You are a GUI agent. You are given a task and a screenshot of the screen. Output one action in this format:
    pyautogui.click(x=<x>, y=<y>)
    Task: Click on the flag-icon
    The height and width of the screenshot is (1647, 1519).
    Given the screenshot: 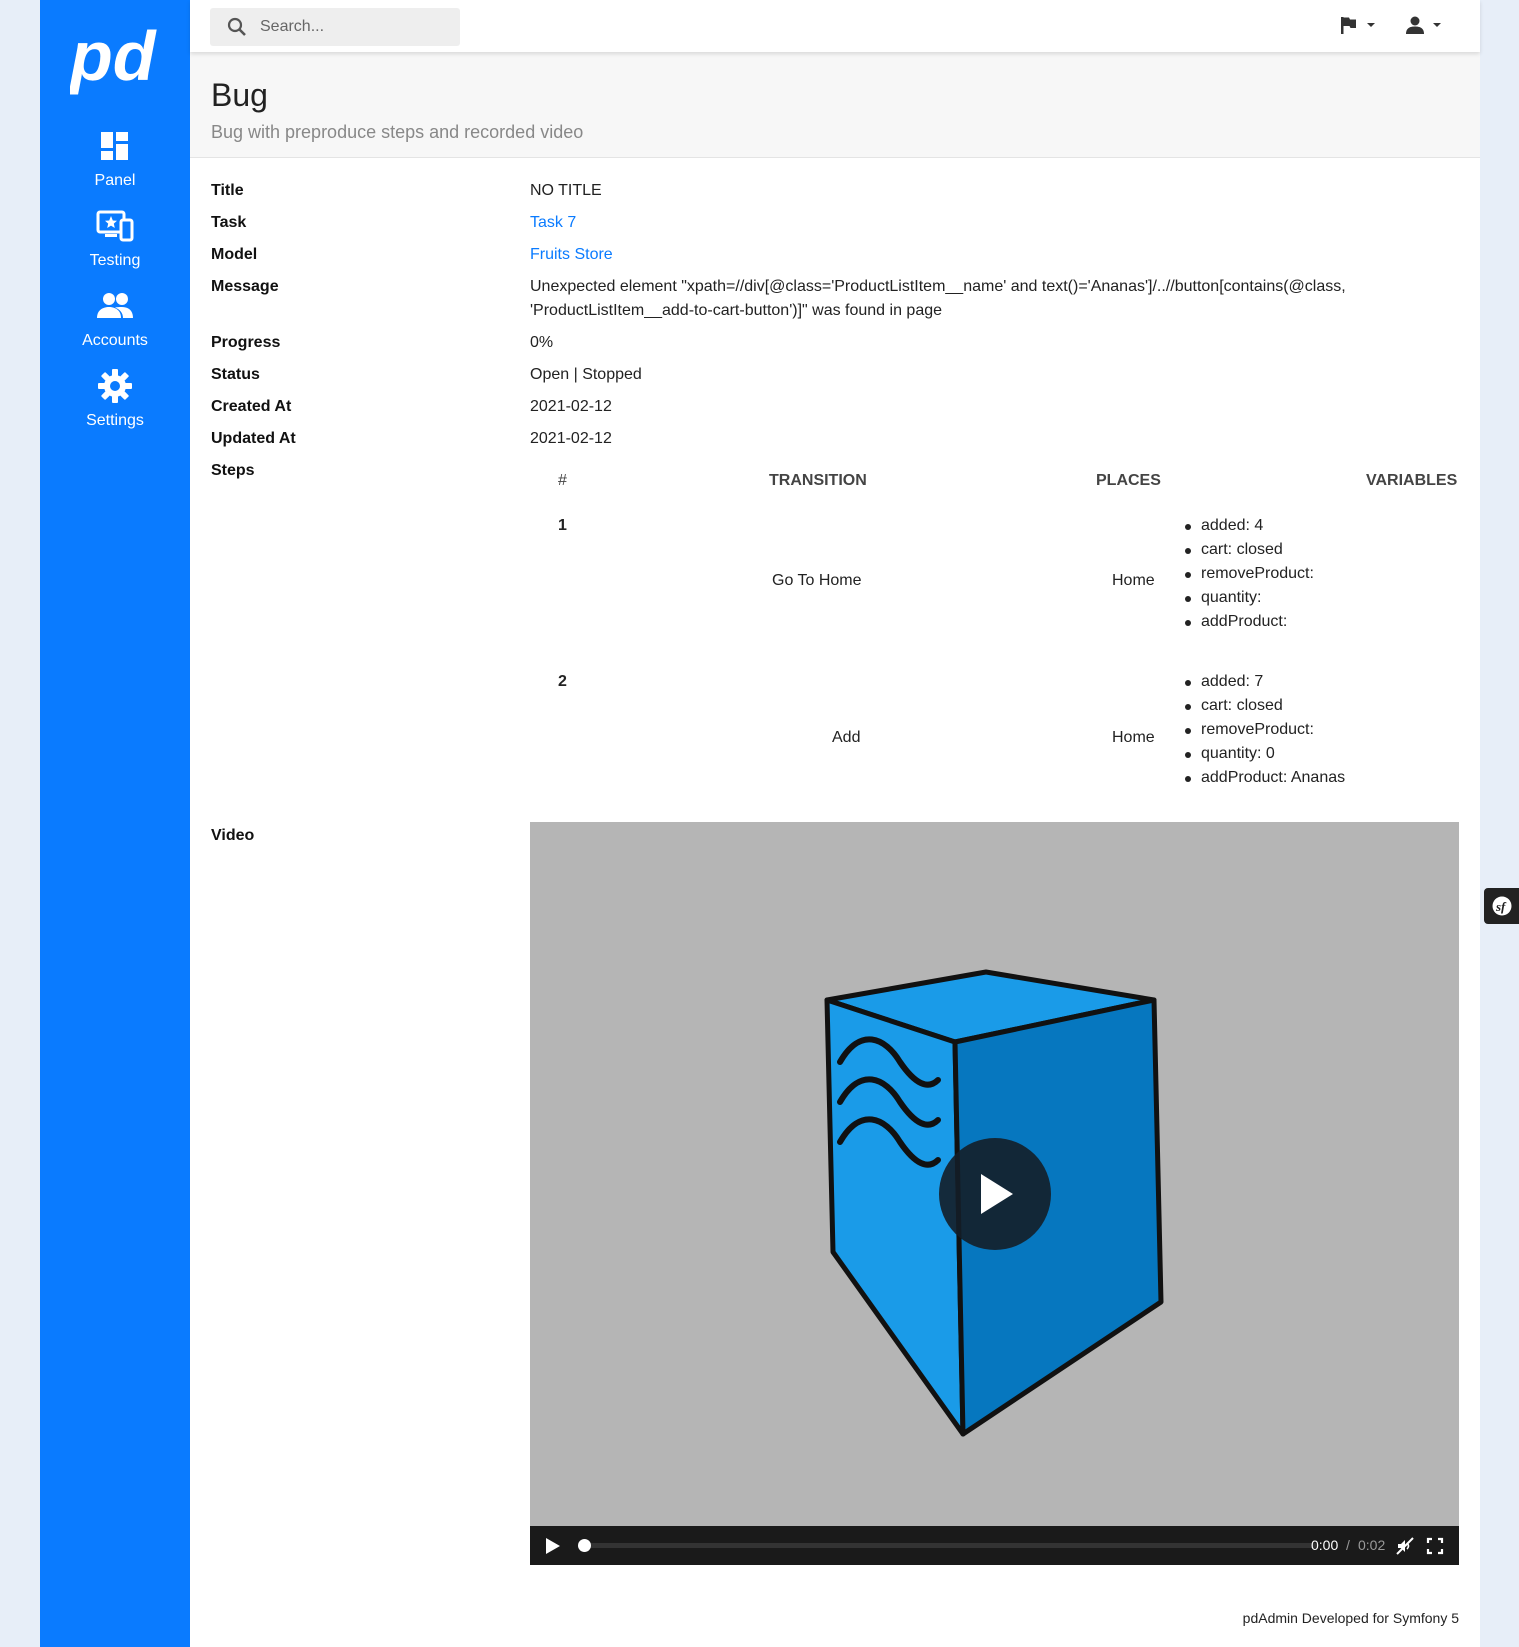 What is the action you would take?
    pyautogui.click(x=1348, y=25)
    